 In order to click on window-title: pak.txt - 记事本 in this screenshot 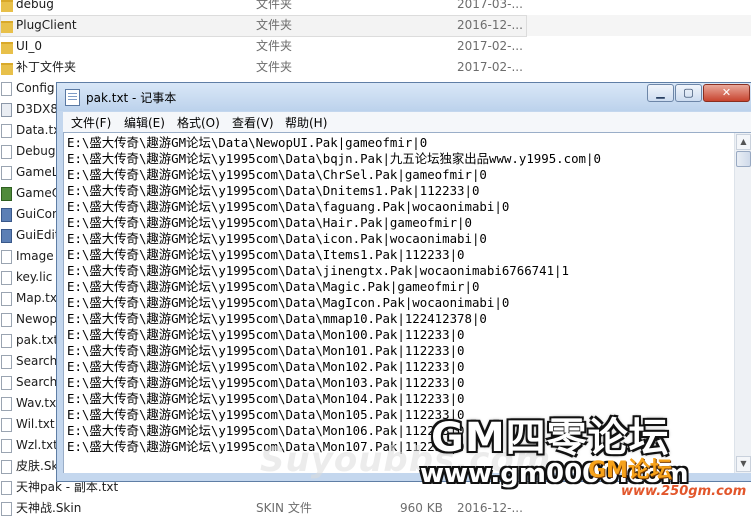, I will do `click(131, 98)`.